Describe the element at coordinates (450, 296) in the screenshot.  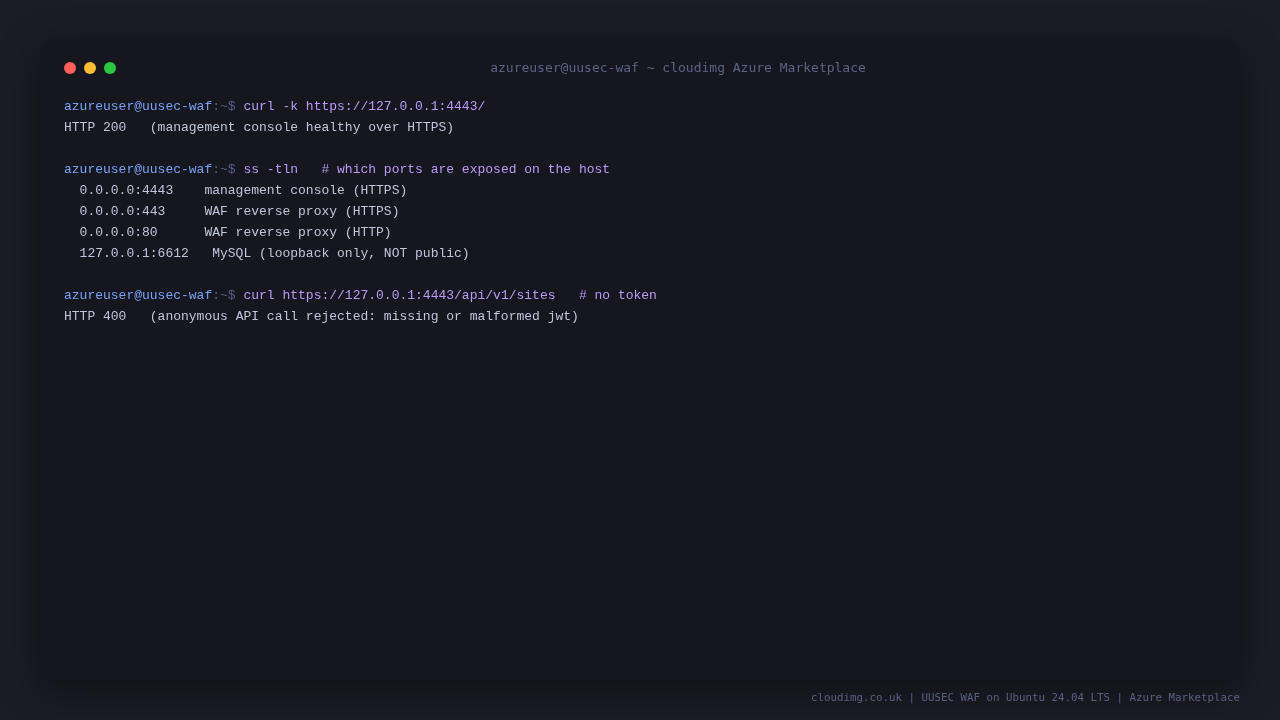
I see `command-text: curl https://127.0.0.1:4443/api/v1/sites # no token` at that location.